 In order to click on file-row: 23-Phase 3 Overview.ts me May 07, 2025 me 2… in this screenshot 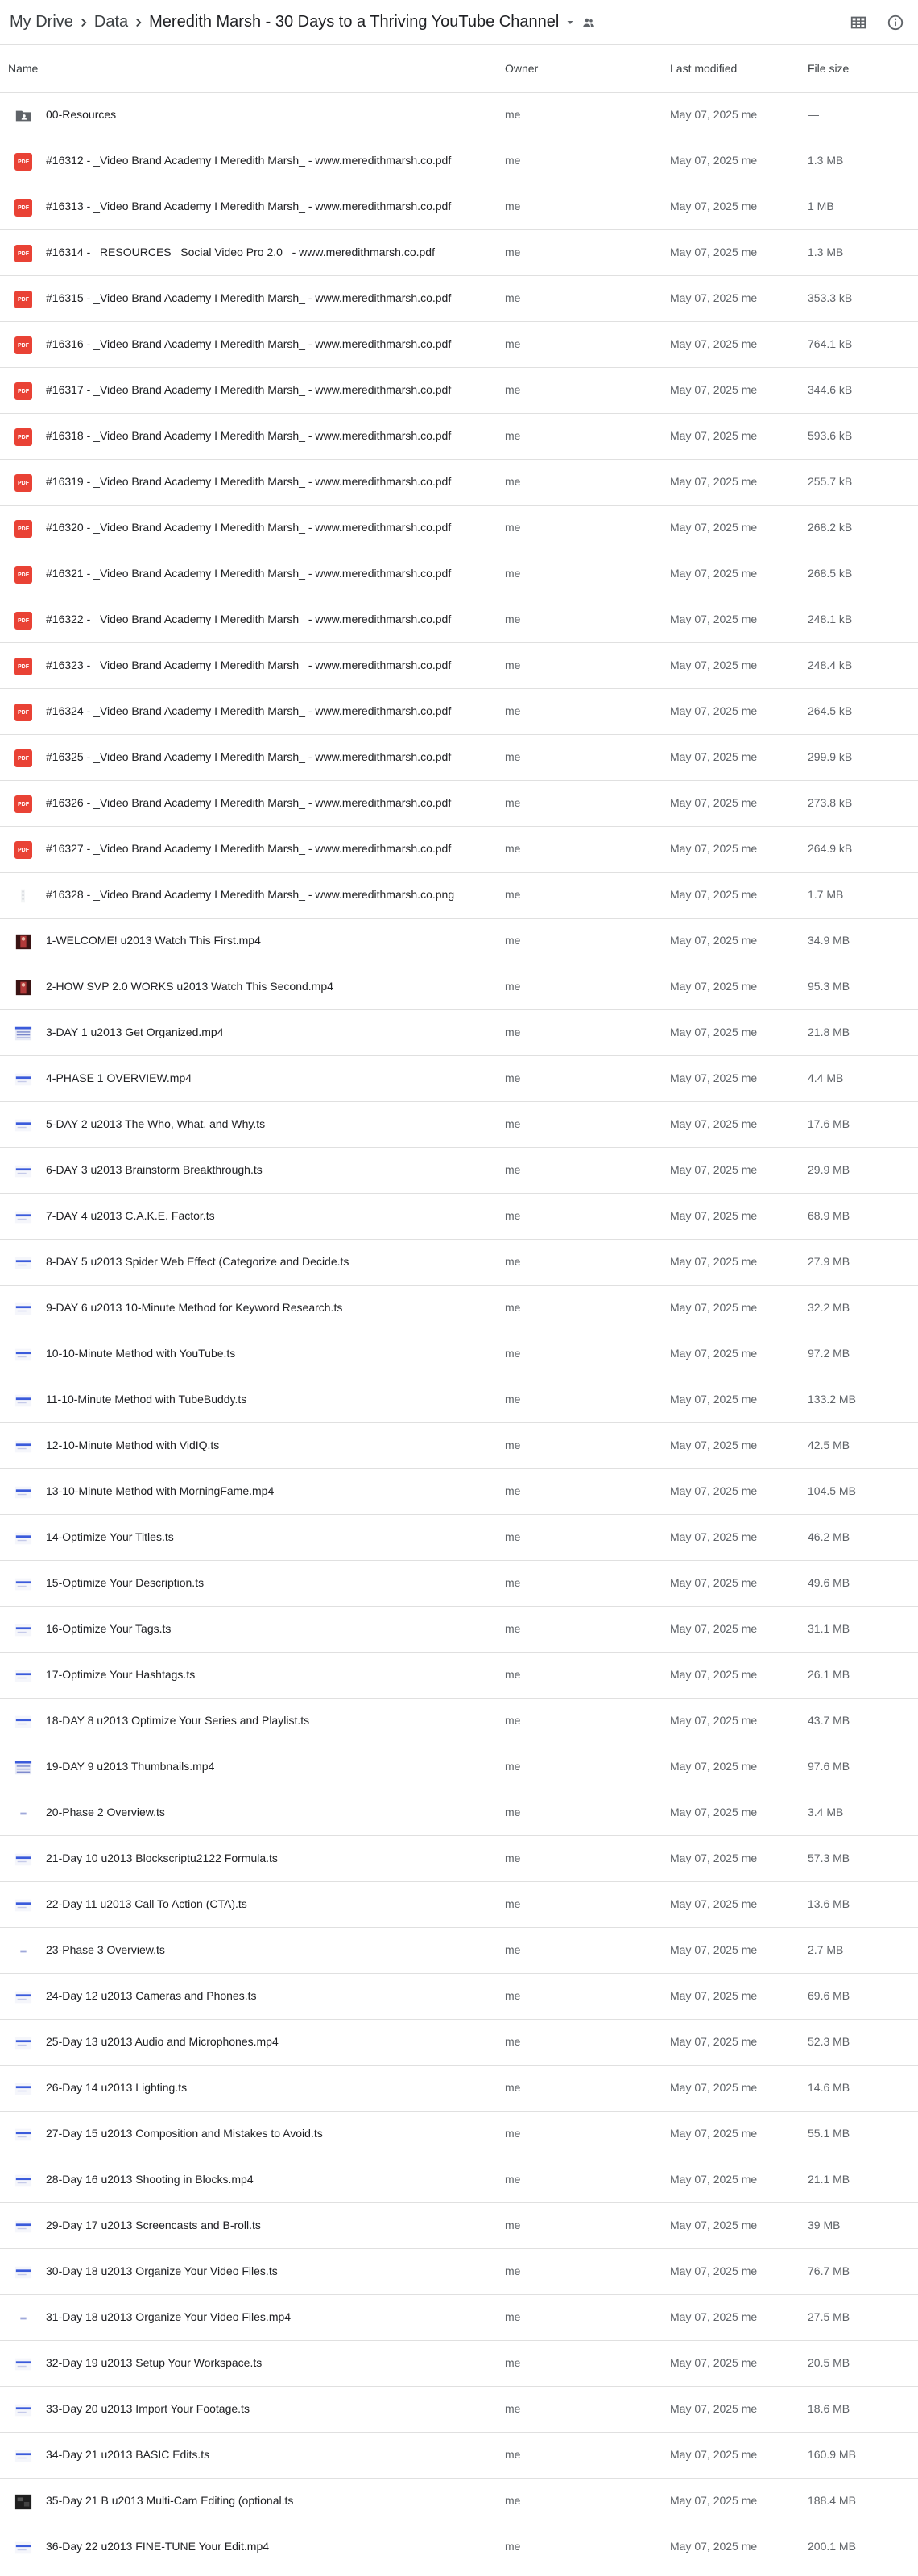, I will do `click(459, 1951)`.